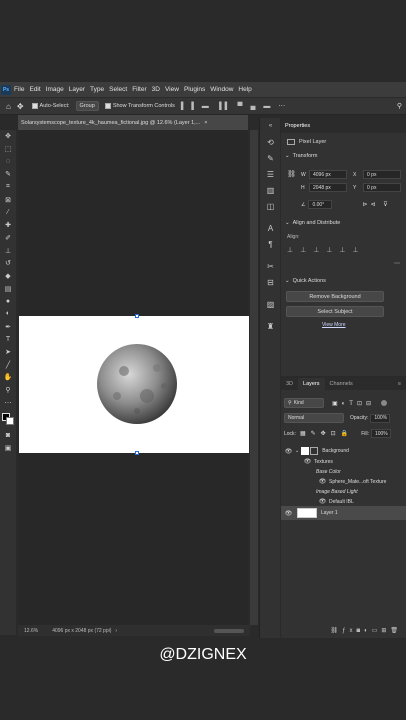 The height and width of the screenshot is (720, 406). I want to click on transform-header: ⌄ Transform, so click(343, 152).